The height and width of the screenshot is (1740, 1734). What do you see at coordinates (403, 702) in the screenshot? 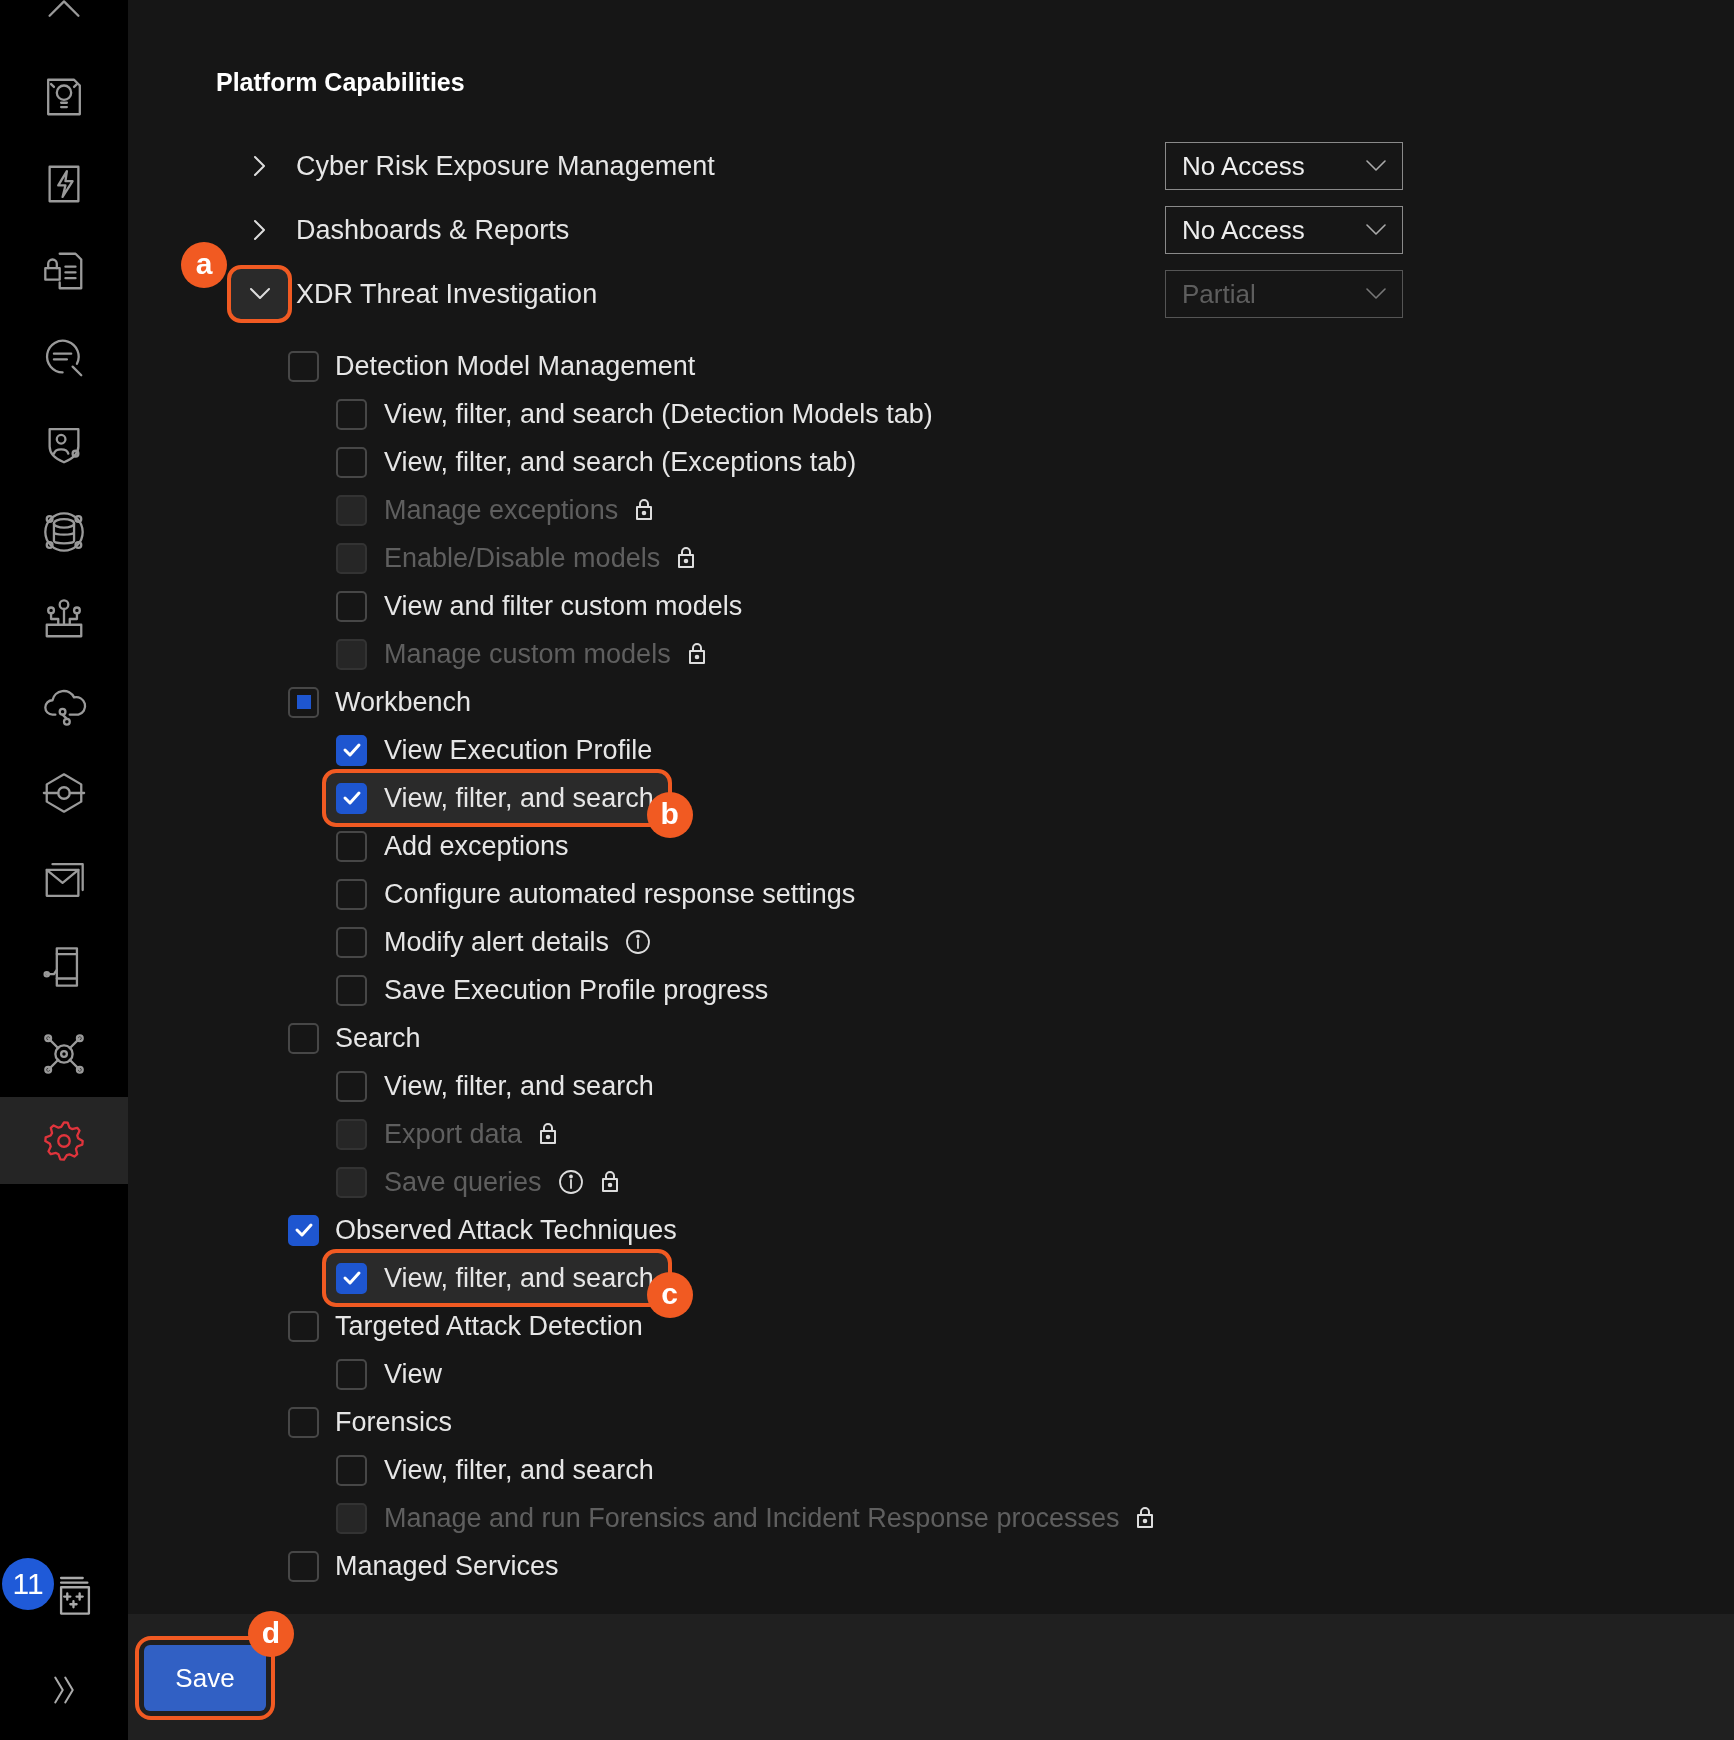
I see `group-label: Workbench` at bounding box center [403, 702].